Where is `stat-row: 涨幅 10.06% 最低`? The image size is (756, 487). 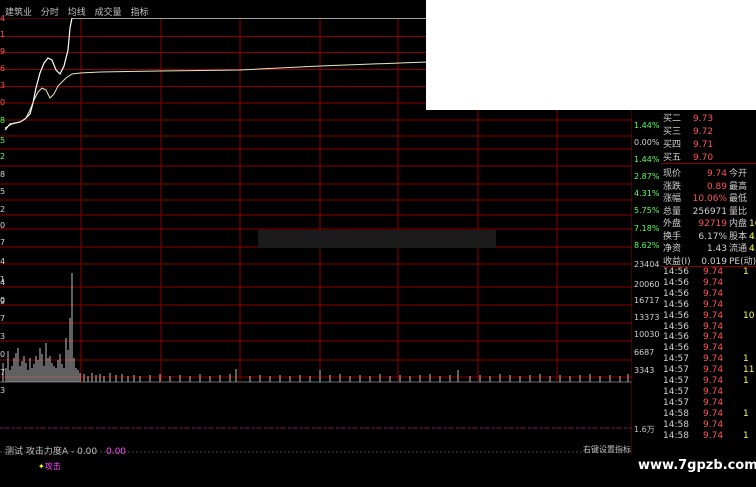
stat-row: 涨幅 10.06% 最低 is located at coordinates (706, 197).